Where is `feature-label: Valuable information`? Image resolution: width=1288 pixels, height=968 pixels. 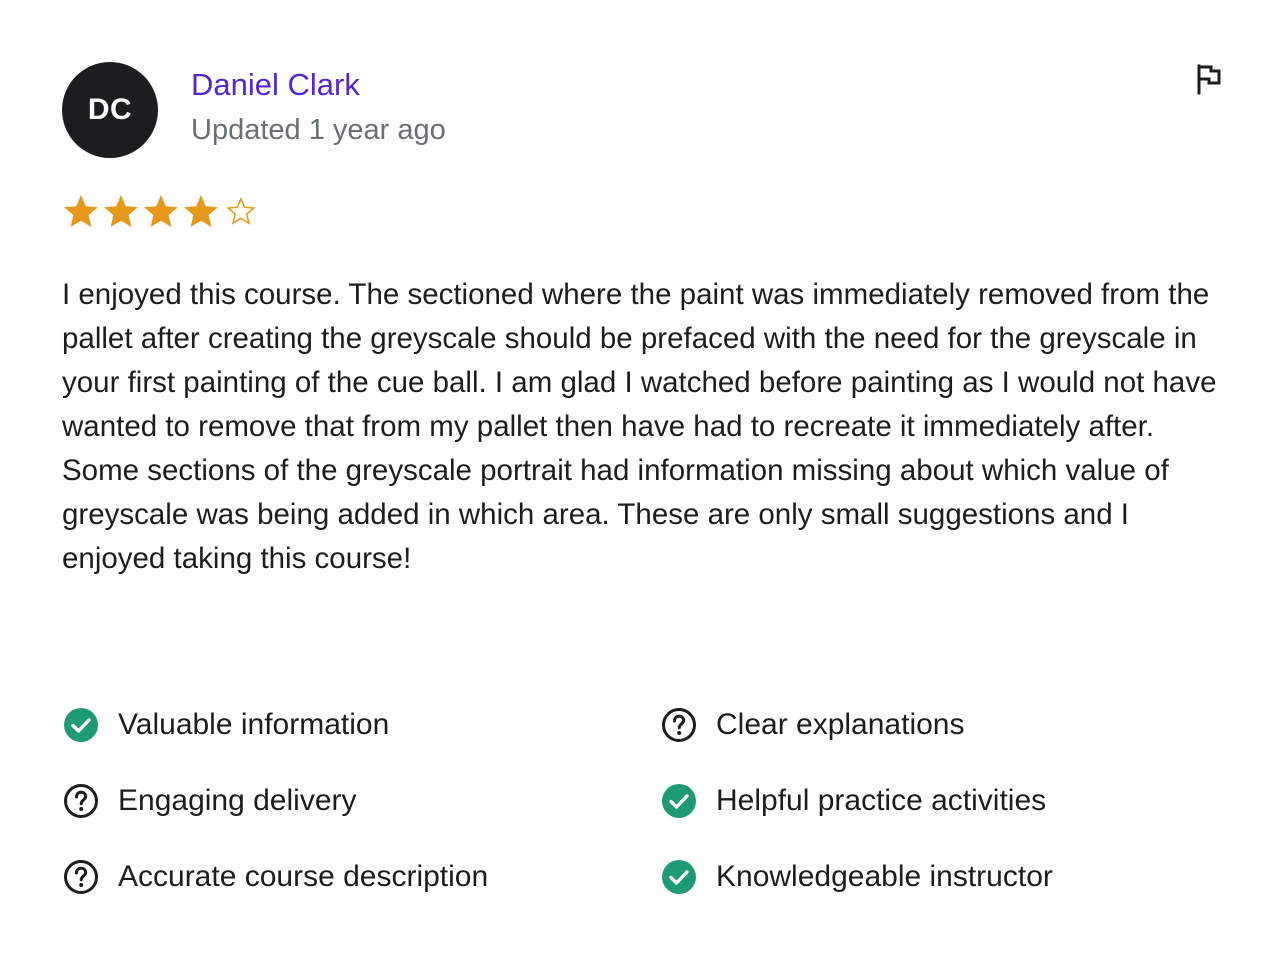 feature-label: Valuable information is located at coordinates (254, 724).